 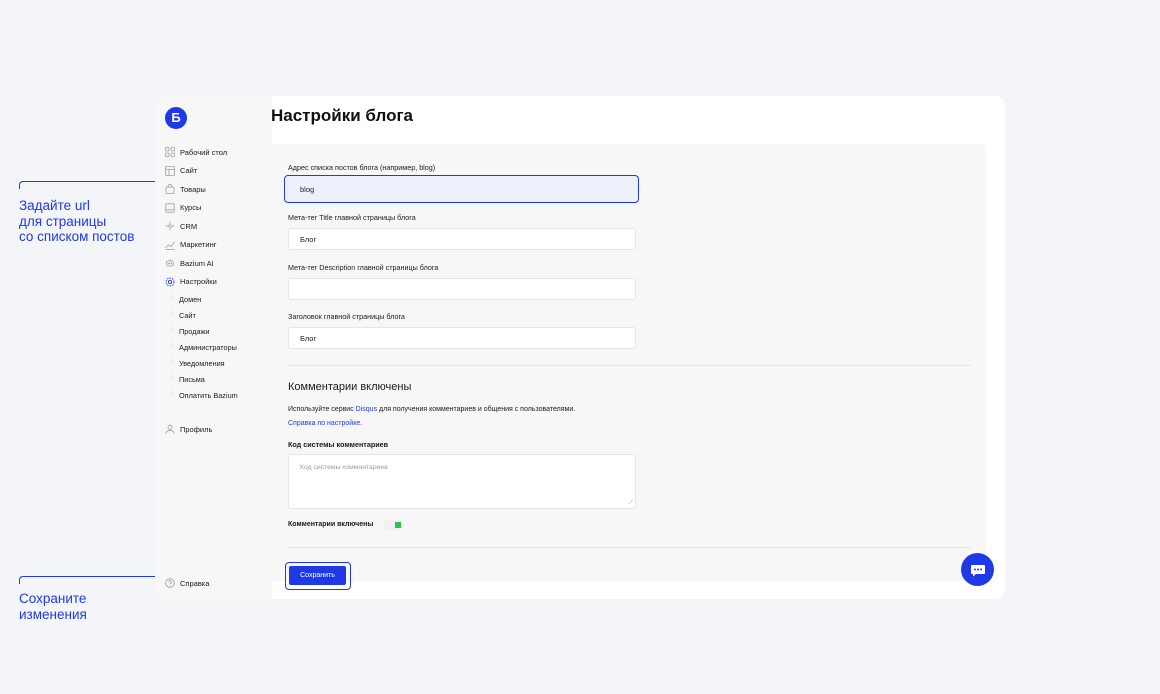 I want to click on save-hint-line-2: изменения, so click(x=53, y=614).